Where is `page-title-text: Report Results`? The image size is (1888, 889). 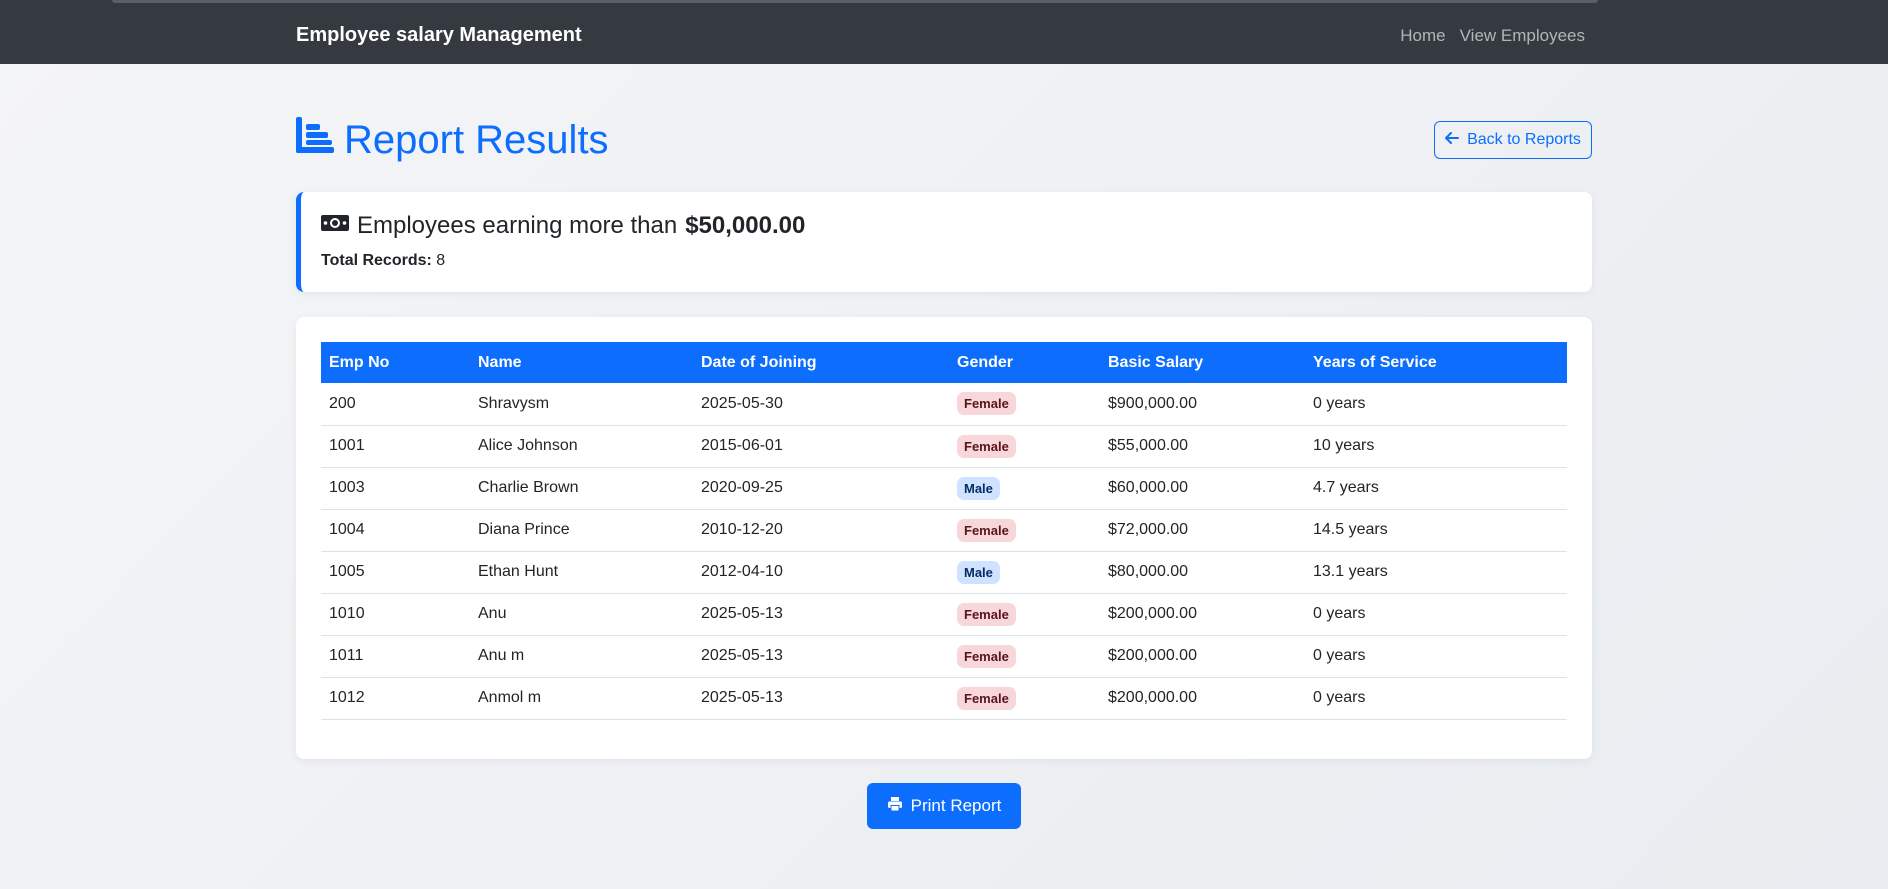 page-title-text: Report Results is located at coordinates (476, 139).